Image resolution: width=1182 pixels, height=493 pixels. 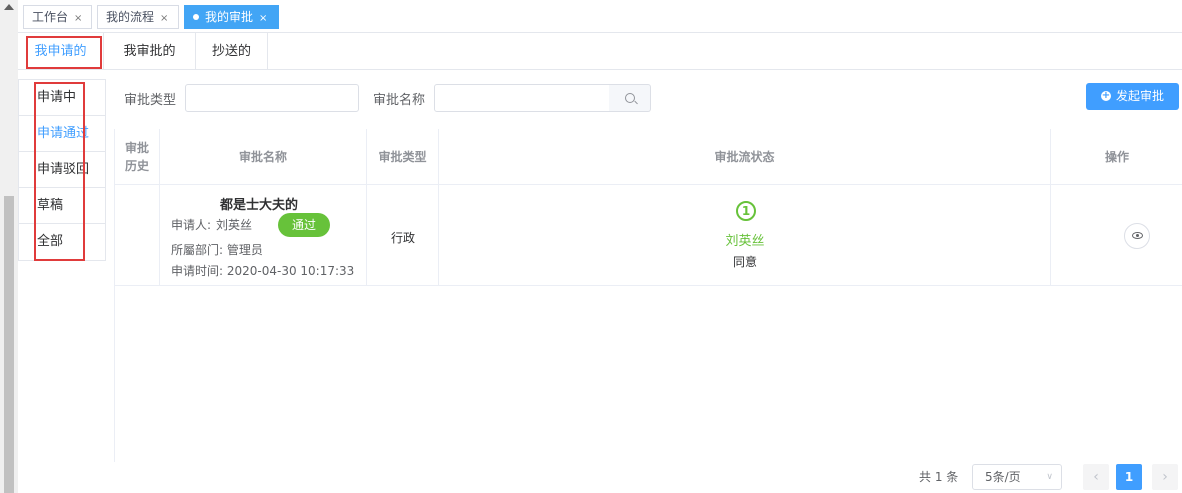 What do you see at coordinates (939, 477) in the screenshot?
I see `total-count: 共 1 条` at bounding box center [939, 477].